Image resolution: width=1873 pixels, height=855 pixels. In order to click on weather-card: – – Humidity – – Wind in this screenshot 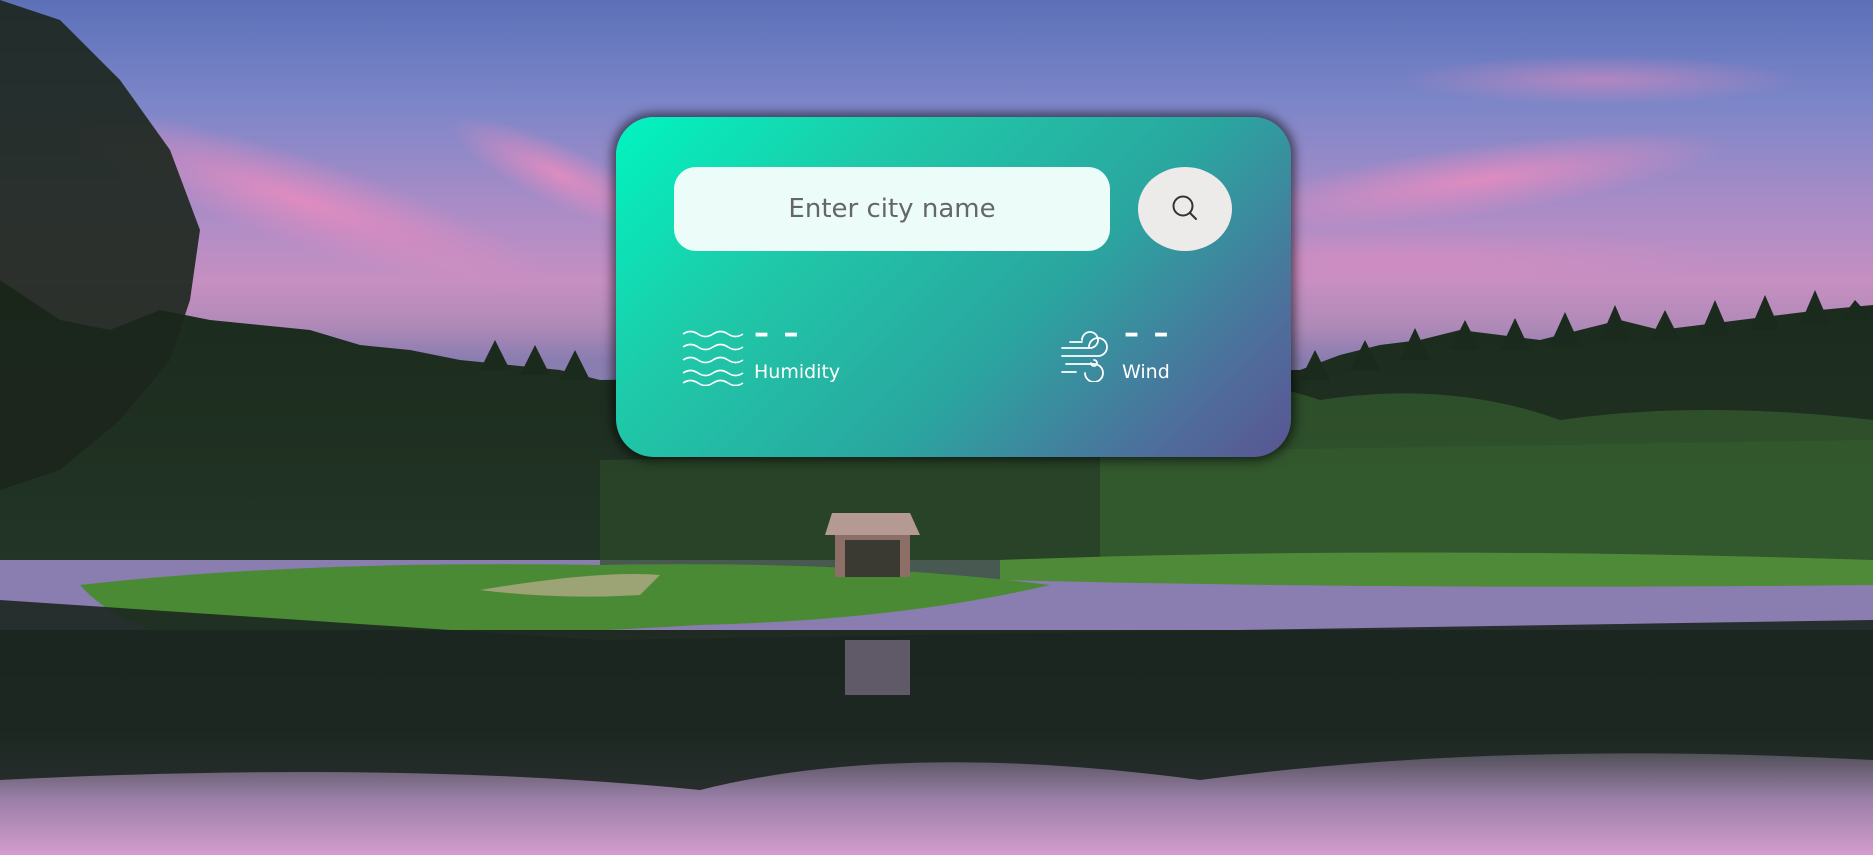, I will do `click(953, 287)`.